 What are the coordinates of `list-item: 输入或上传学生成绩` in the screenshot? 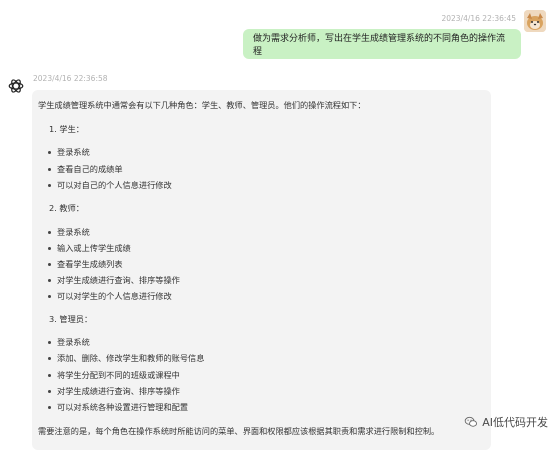 It's located at (89, 248).